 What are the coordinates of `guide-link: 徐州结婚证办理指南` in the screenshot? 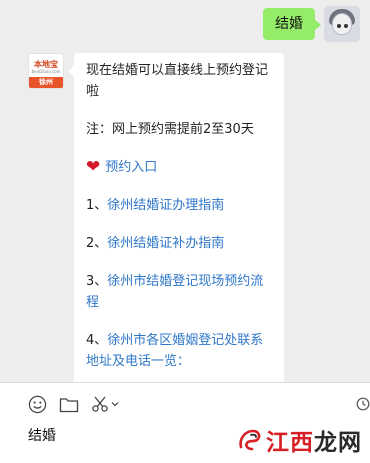 It's located at (165, 205).